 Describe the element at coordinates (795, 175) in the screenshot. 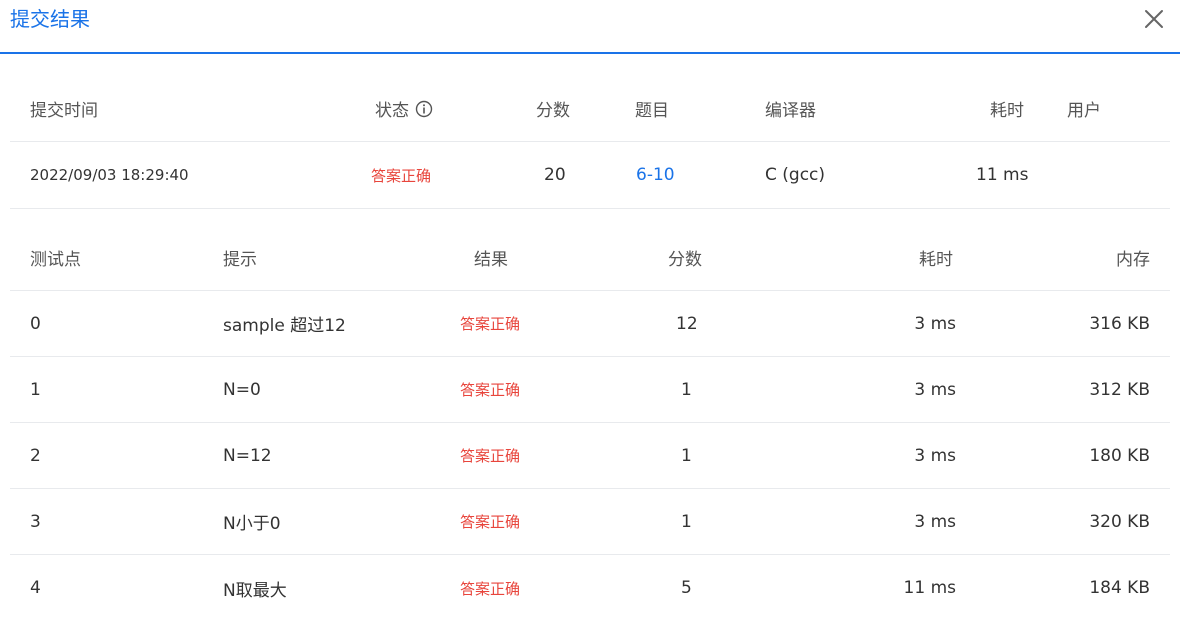

I see `submission-compiler: C (gcc)` at that location.